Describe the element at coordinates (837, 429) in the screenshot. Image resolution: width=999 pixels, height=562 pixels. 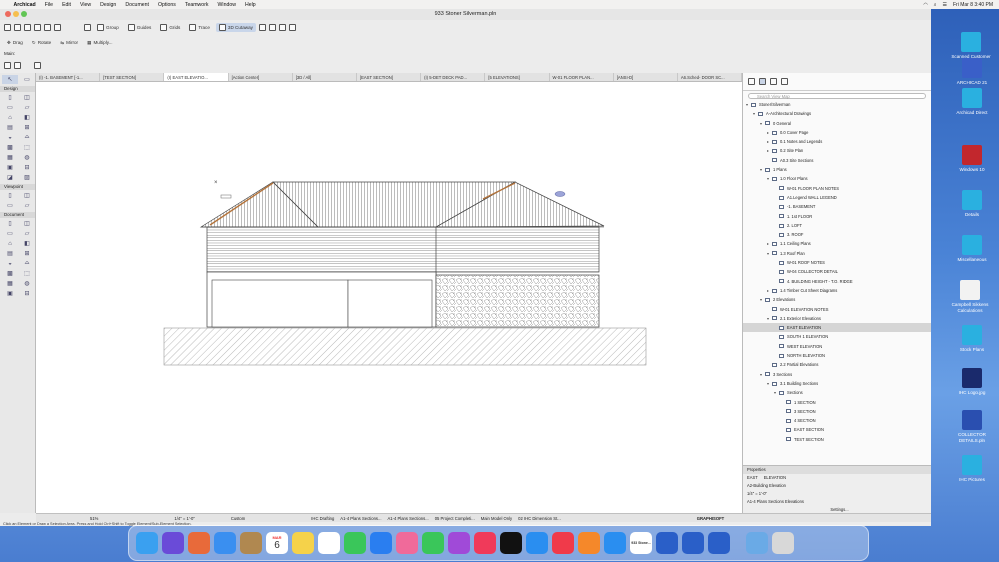
I see `view-map-item: EAST SECTION` at that location.